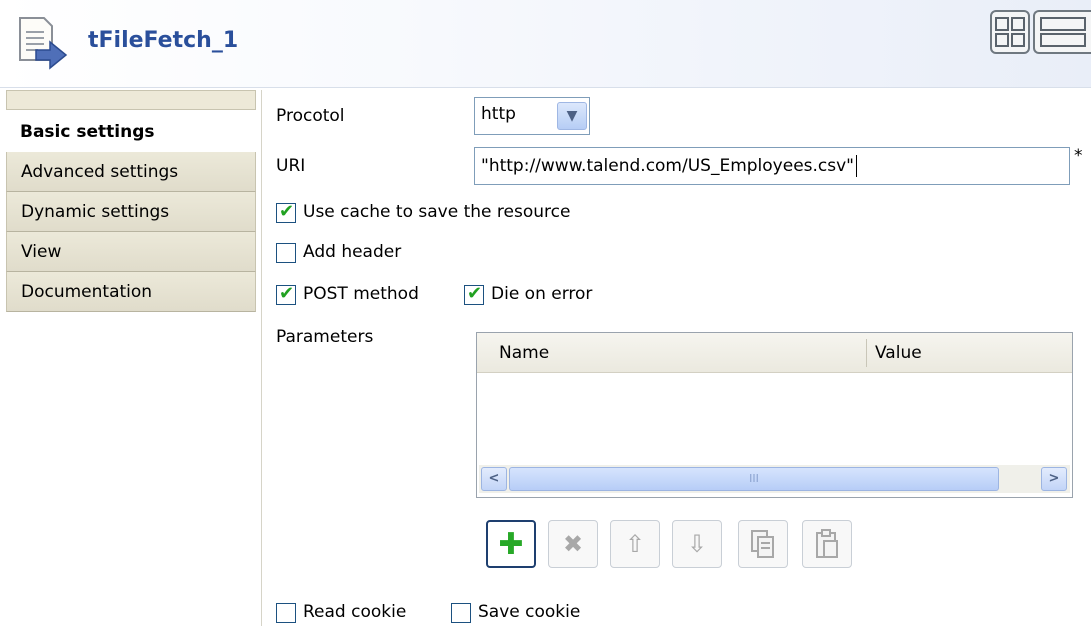 Image resolution: width=1091 pixels, height=626 pixels. I want to click on copy-icon, so click(762, 544).